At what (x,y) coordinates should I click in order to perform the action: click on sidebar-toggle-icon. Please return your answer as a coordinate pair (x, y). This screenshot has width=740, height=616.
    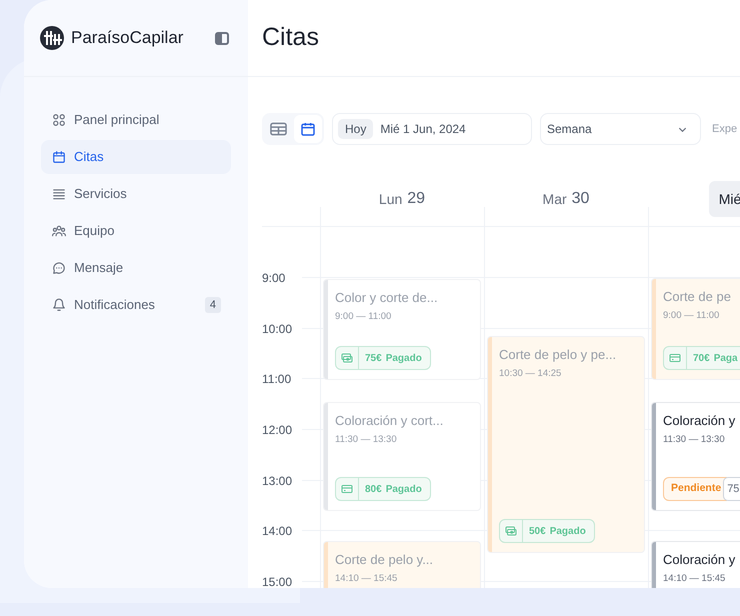
    Looking at the image, I should click on (222, 38).